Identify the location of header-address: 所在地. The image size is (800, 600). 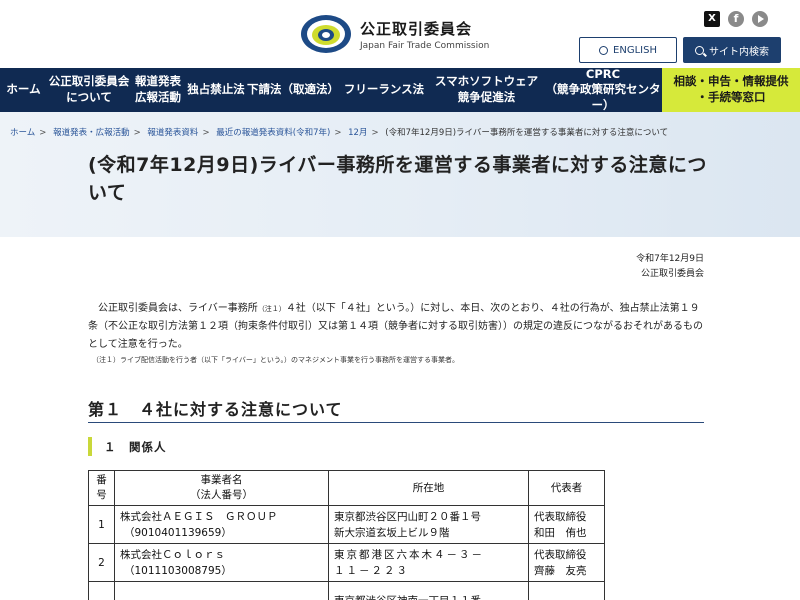
(428, 488).